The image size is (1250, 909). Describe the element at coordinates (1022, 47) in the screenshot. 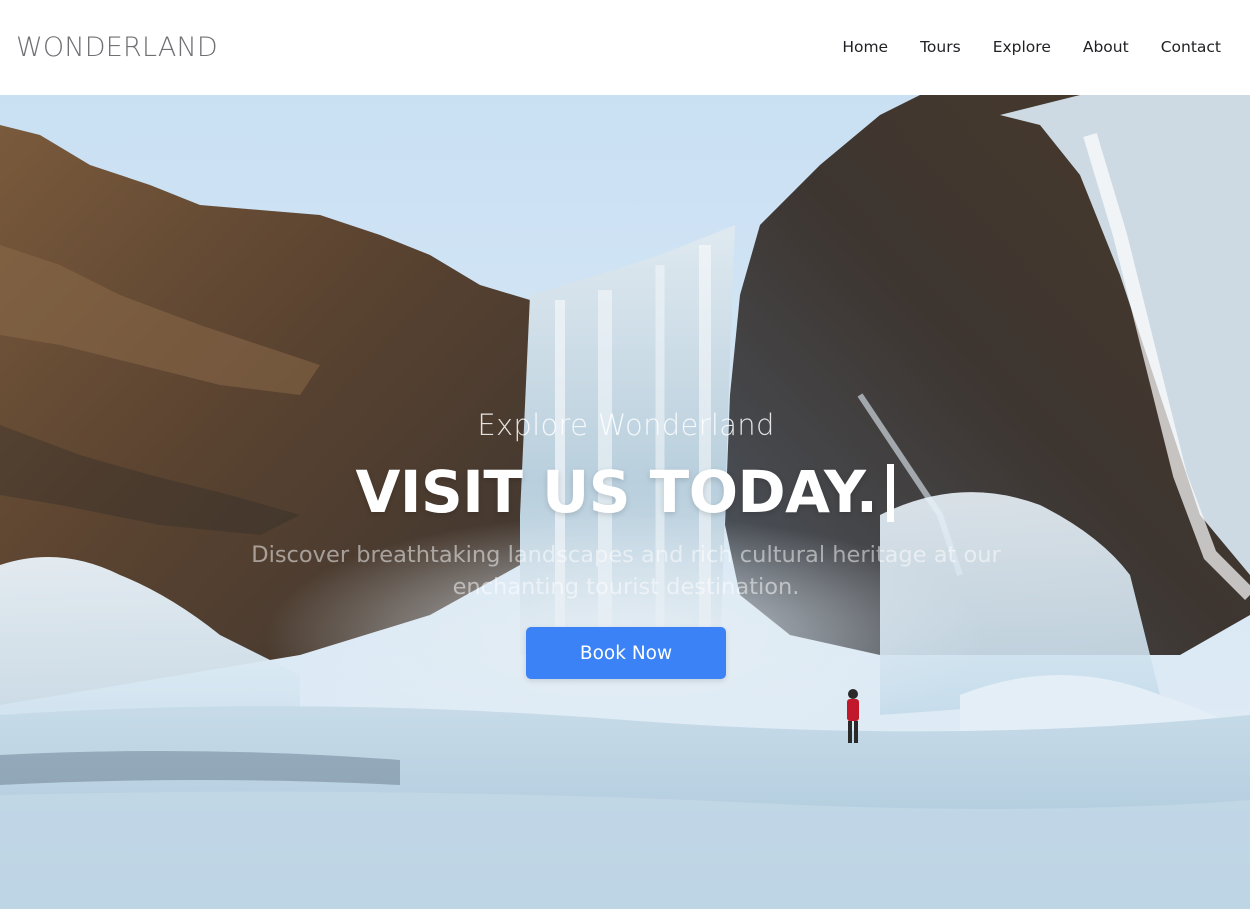

I see `nav-link-explore: Explore` at that location.